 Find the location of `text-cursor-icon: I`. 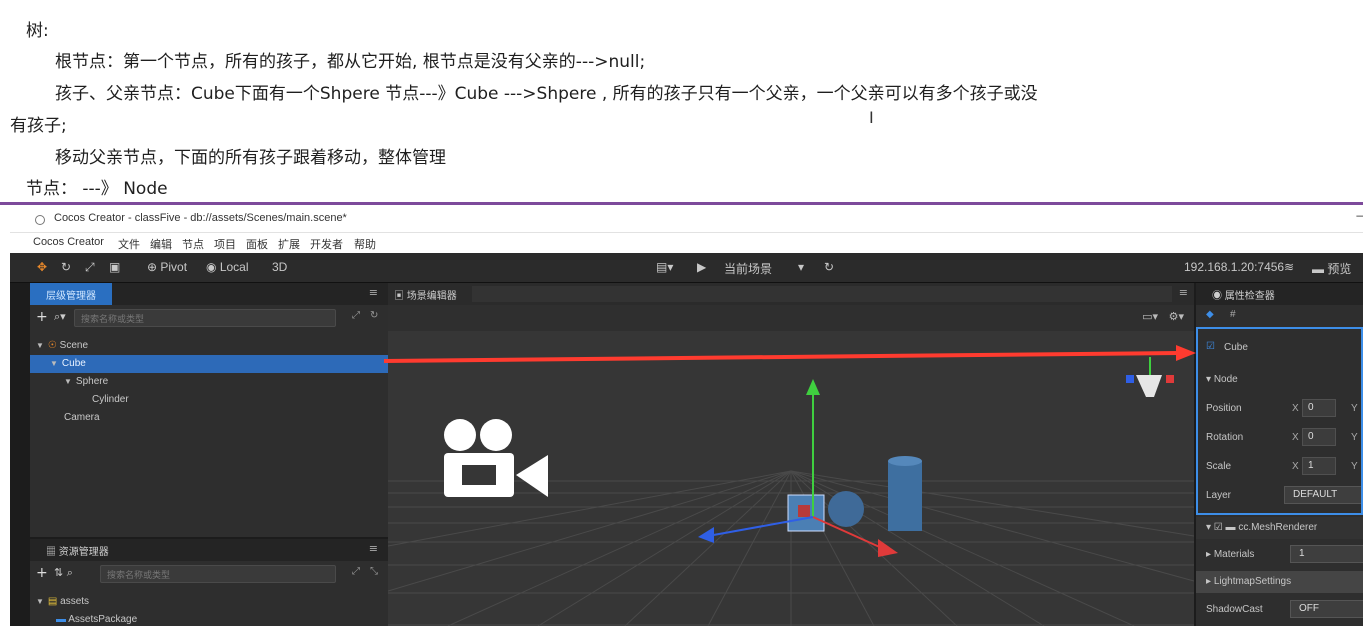

text-cursor-icon: I is located at coordinates (871, 117).